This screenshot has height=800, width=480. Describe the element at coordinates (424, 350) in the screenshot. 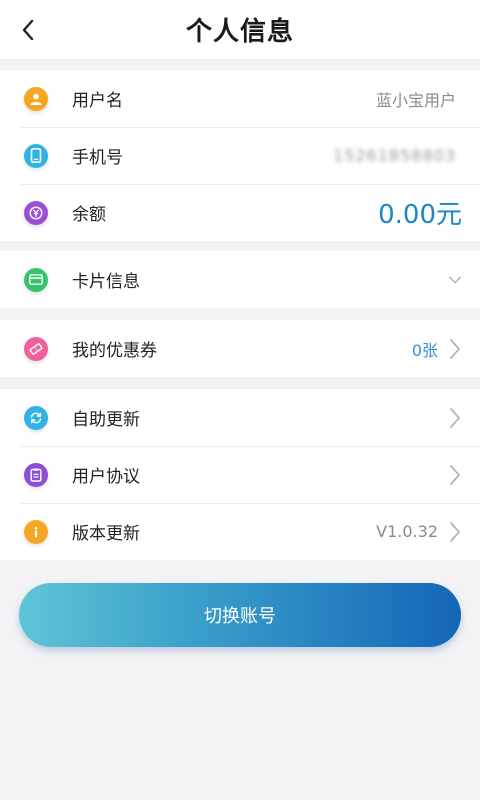

I see `coupon-count: 0张` at that location.